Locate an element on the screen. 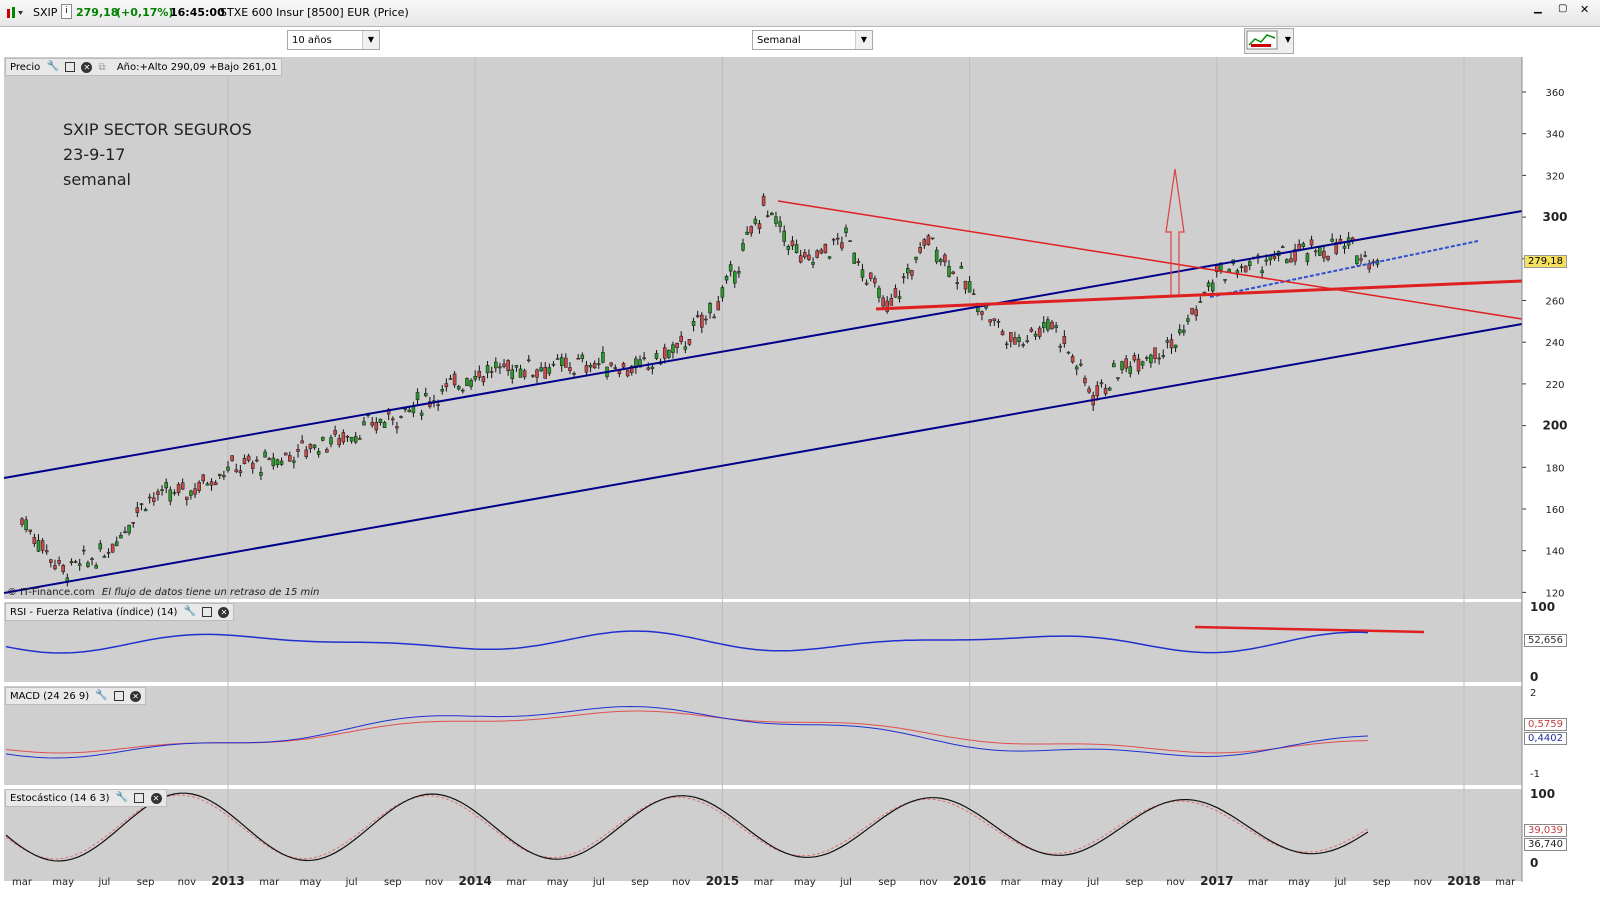  x-axis-tick: 2018 is located at coordinates (1463, 881).